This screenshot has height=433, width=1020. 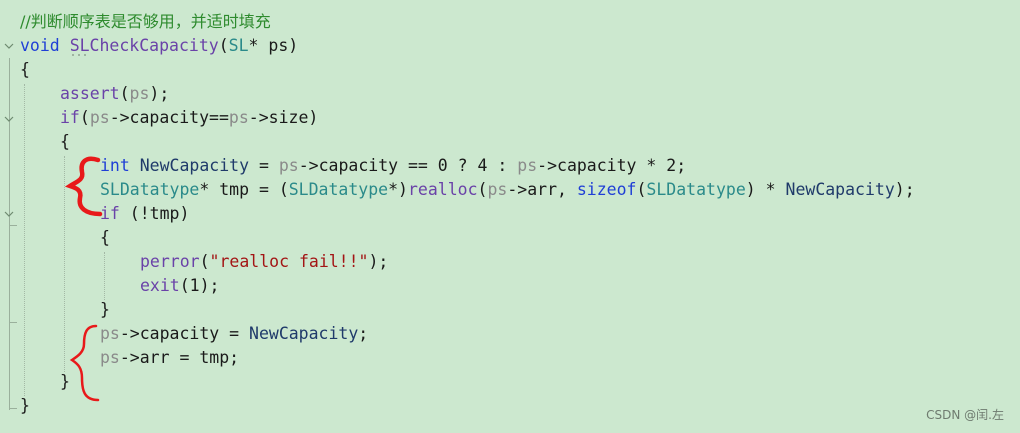 What do you see at coordinates (105, 309) in the screenshot?
I see `code-line-12: }` at bounding box center [105, 309].